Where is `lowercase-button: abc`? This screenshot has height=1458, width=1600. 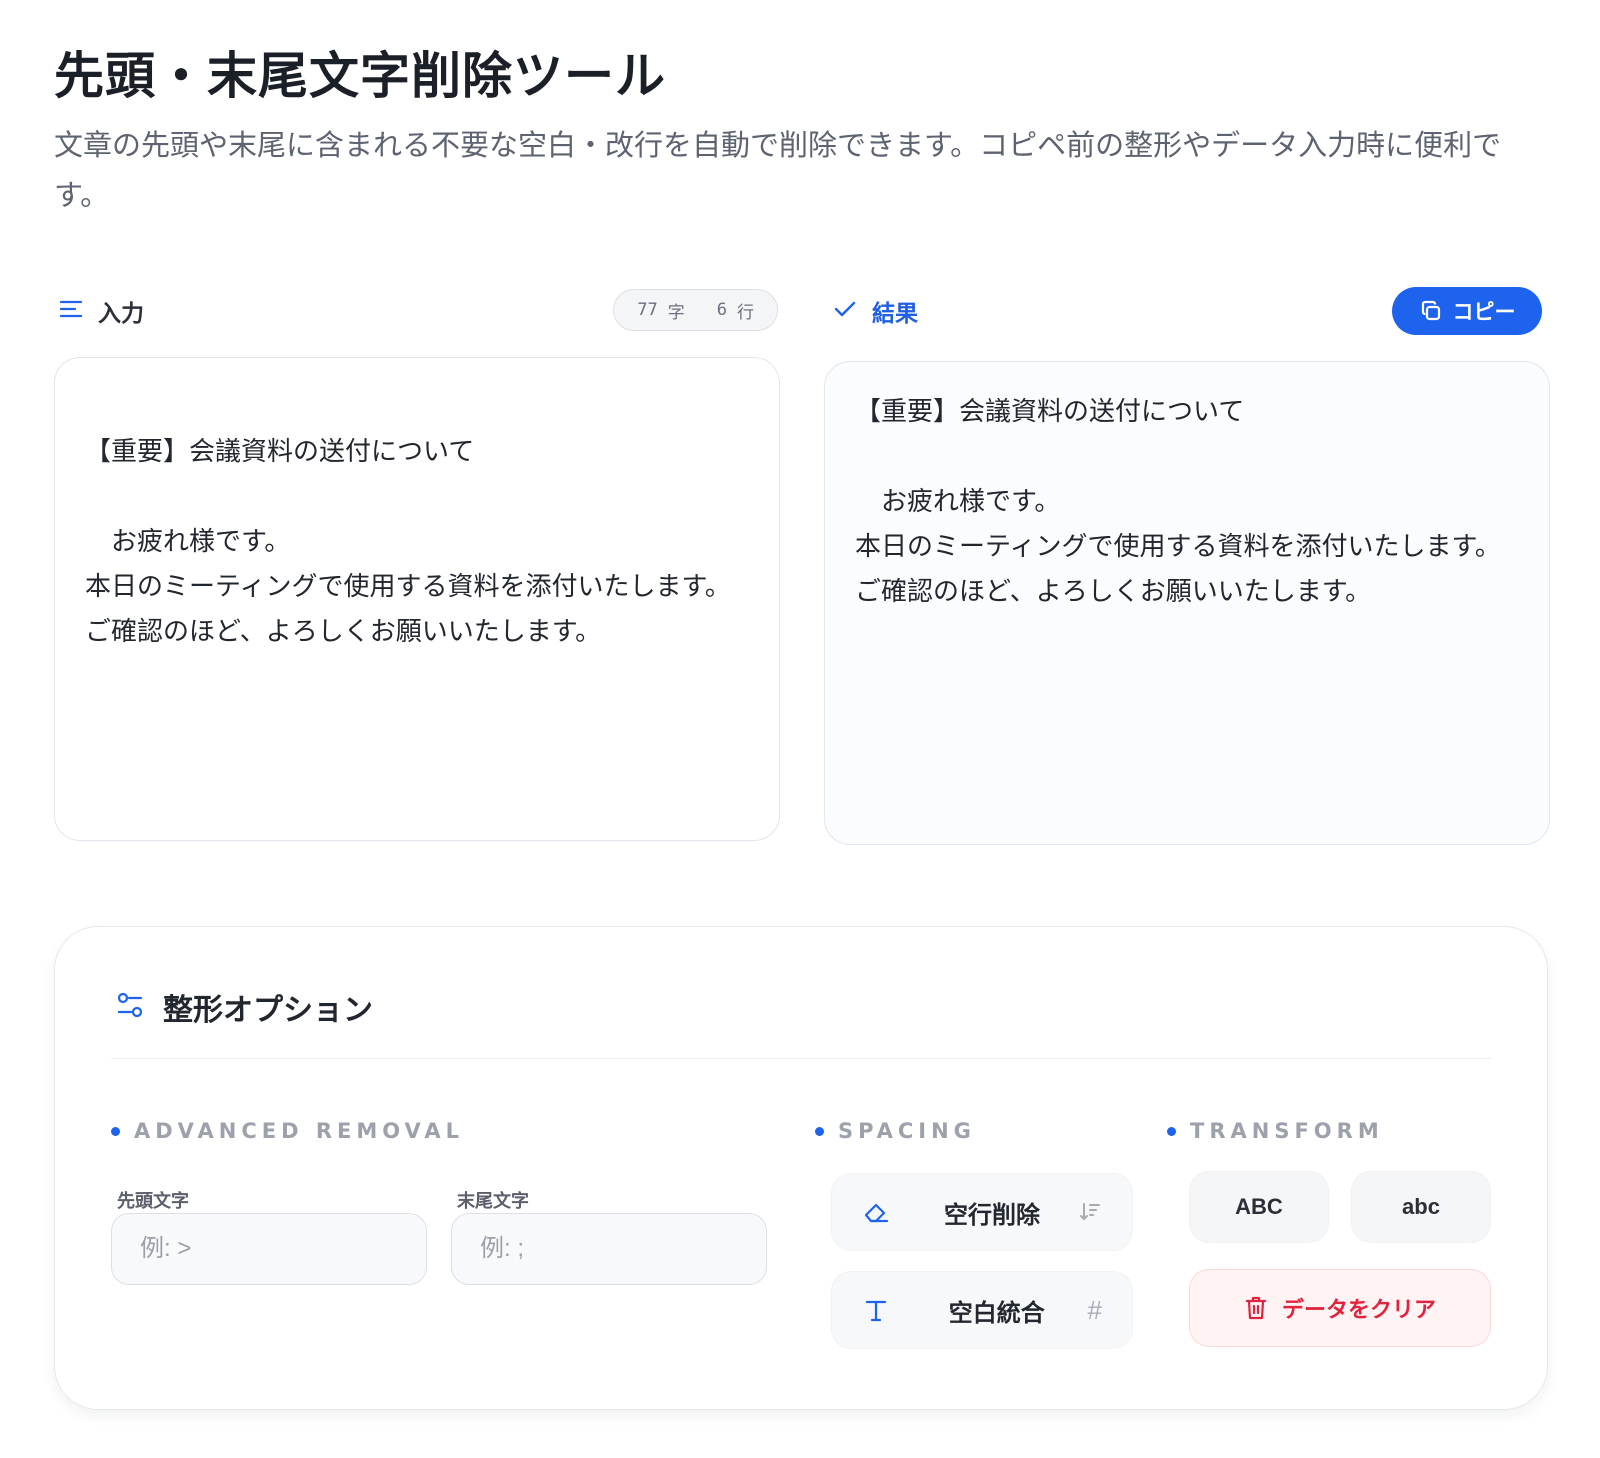 lowercase-button: abc is located at coordinates (1421, 1207).